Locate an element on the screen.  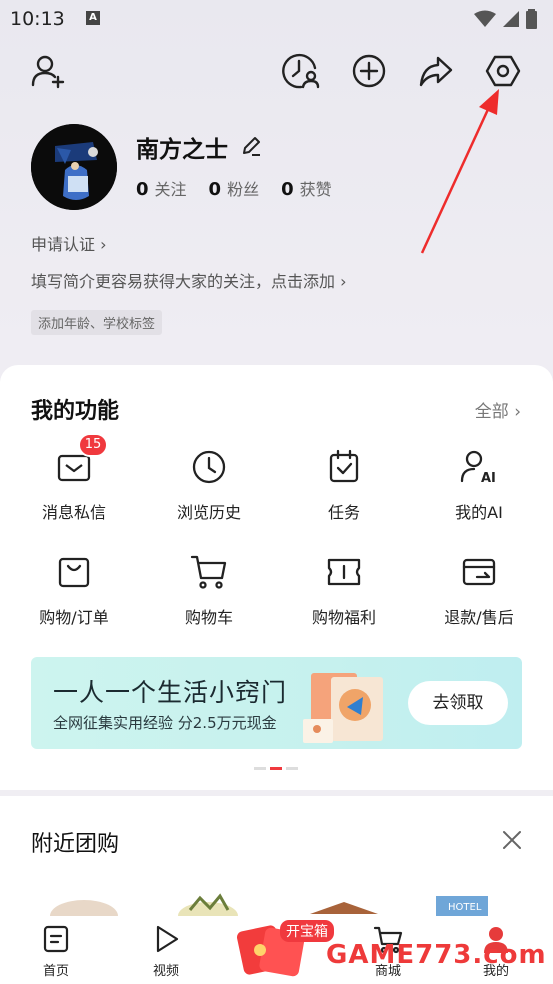
nav-label: 首页 is located at coordinates (55, 971).